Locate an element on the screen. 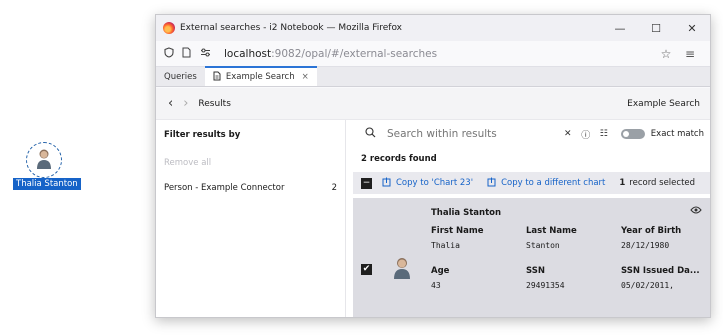 The height and width of the screenshot is (336, 723). url-host: localhost is located at coordinates (248, 53).